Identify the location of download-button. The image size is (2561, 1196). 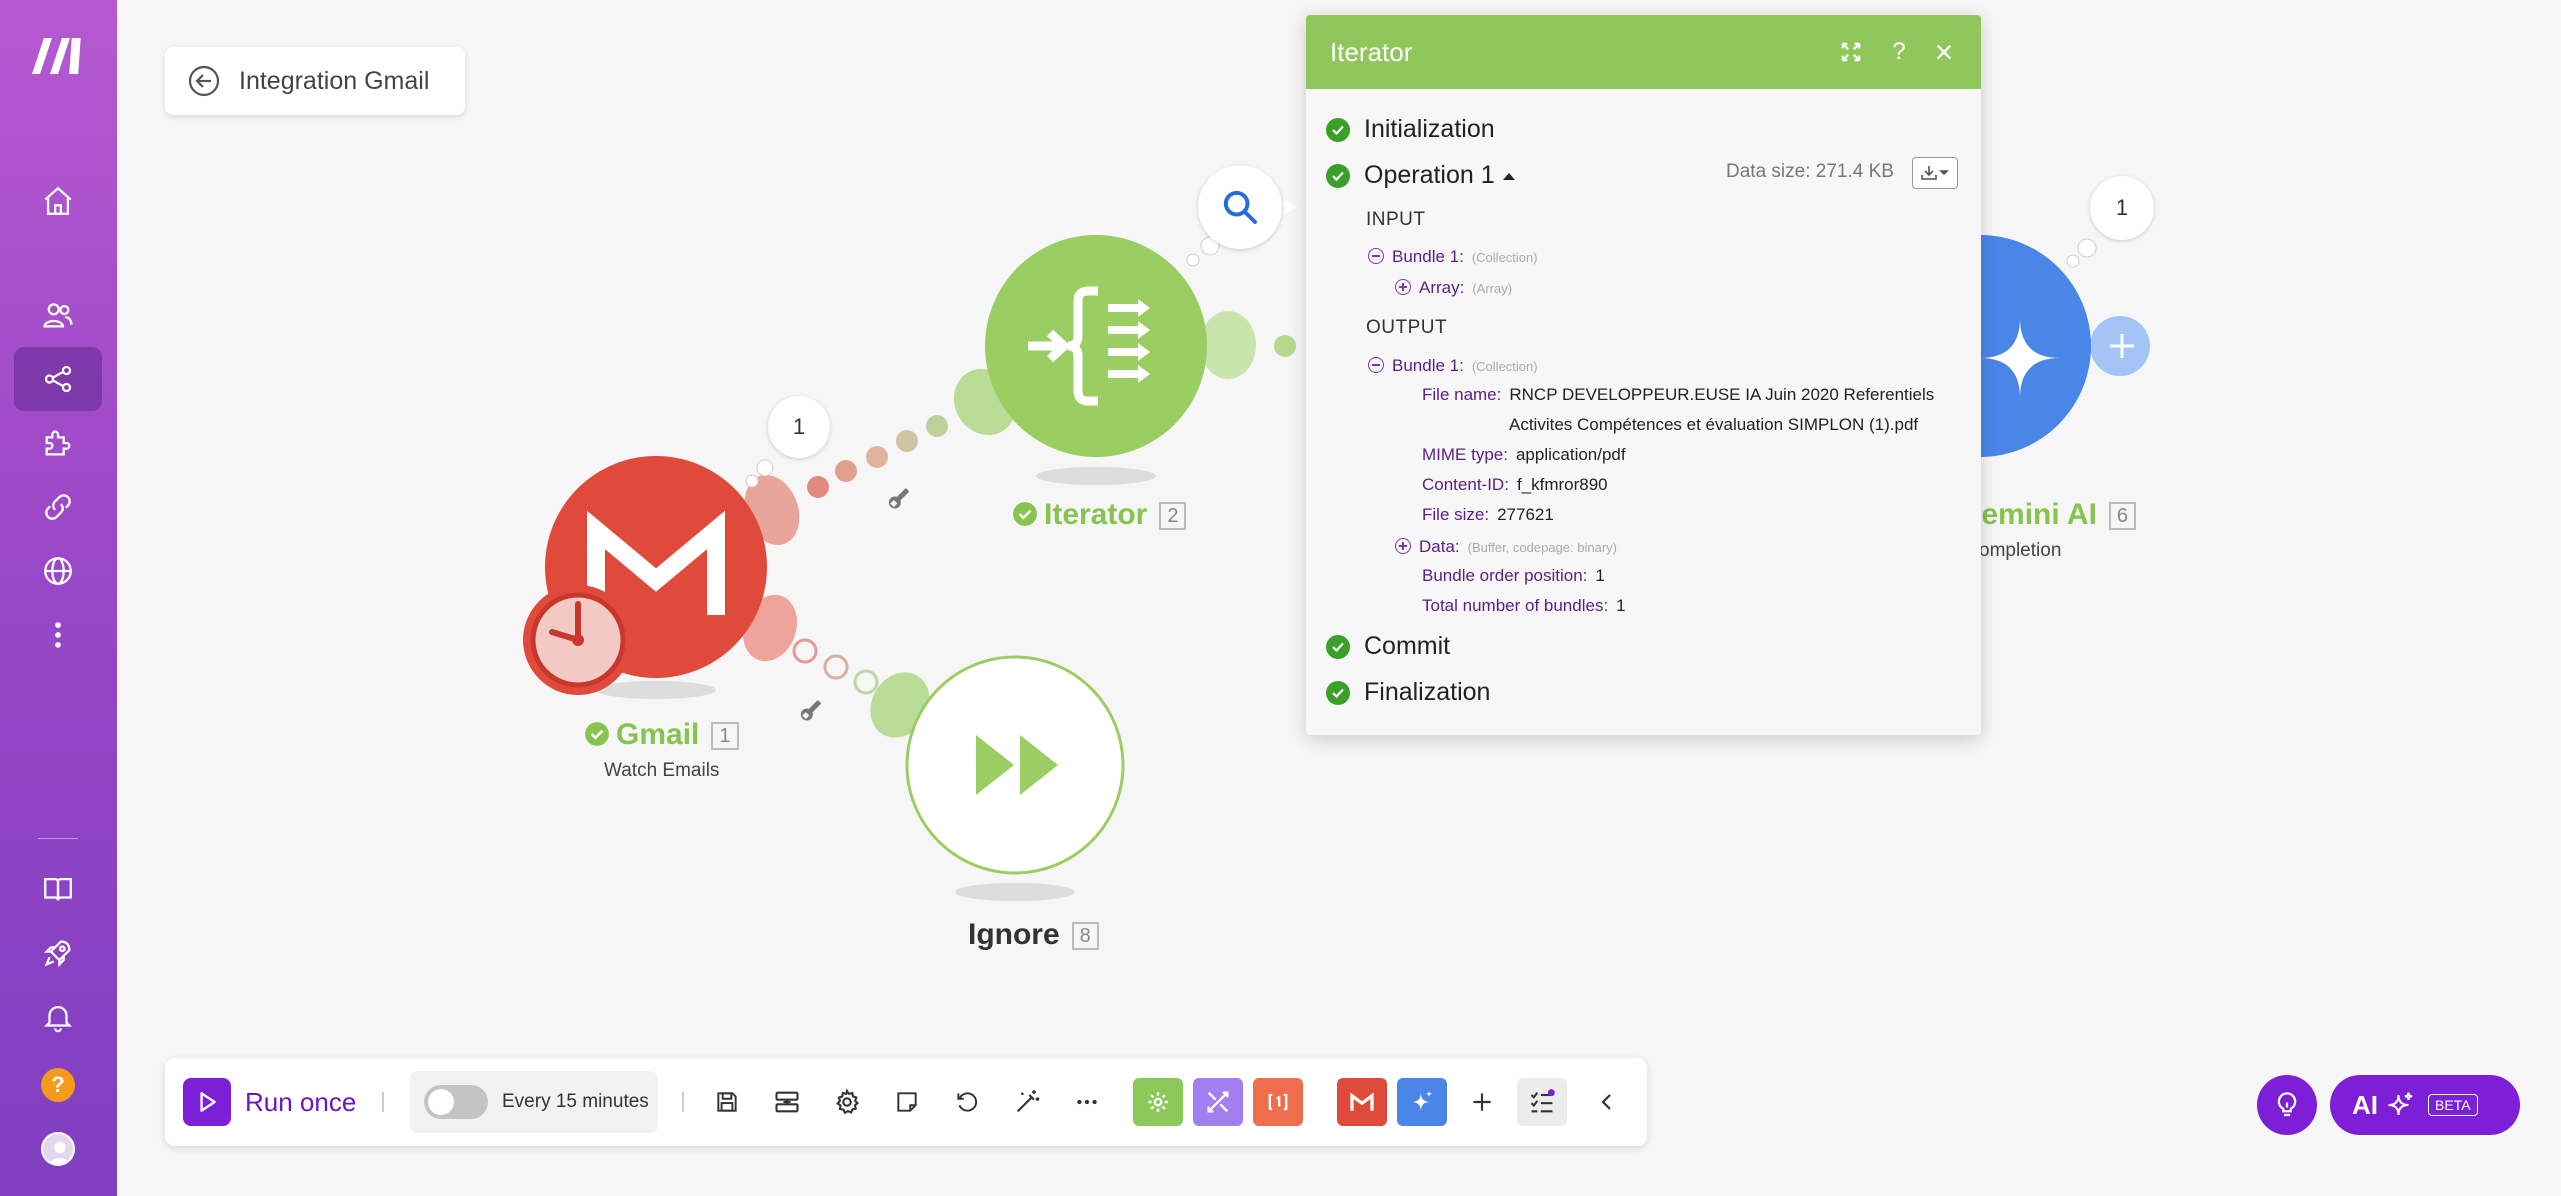
(1935, 173).